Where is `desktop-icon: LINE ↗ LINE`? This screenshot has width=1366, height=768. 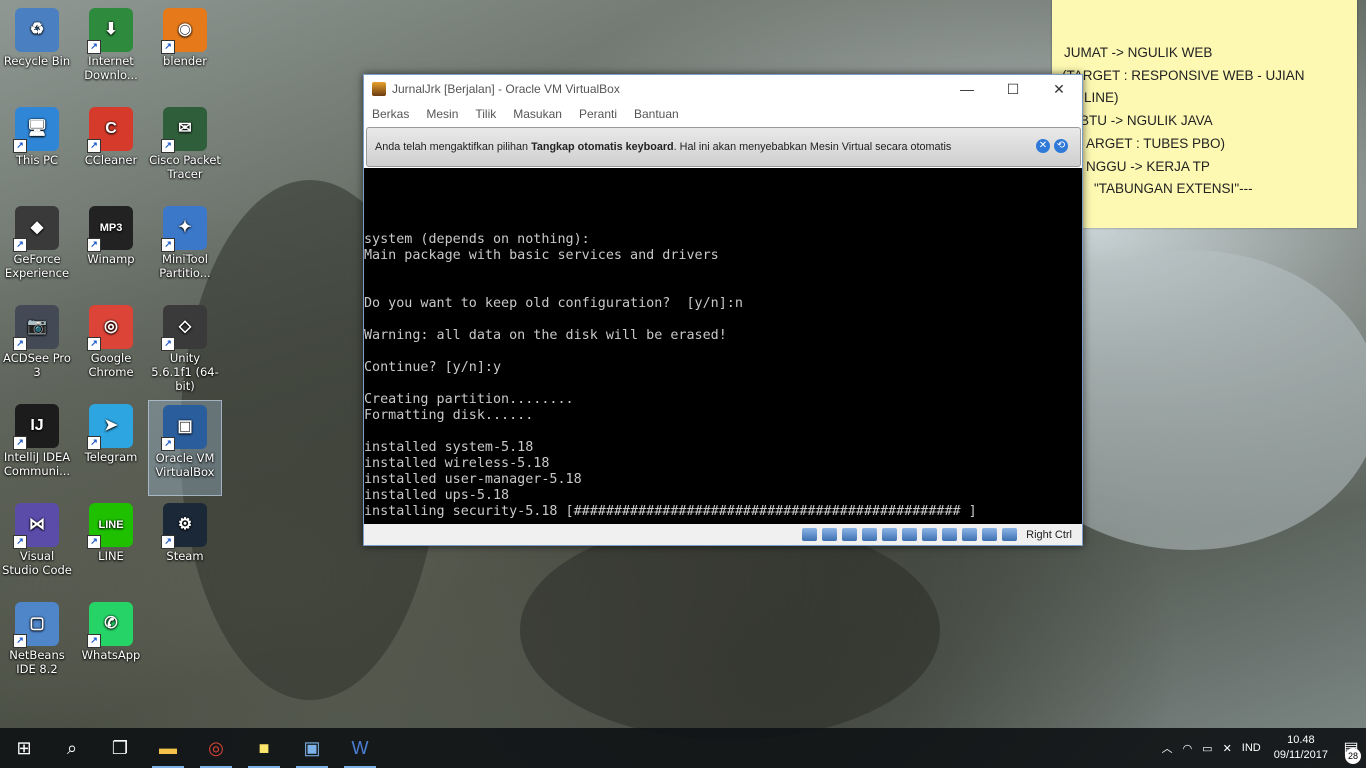 desktop-icon: LINE ↗ LINE is located at coordinates (111, 547).